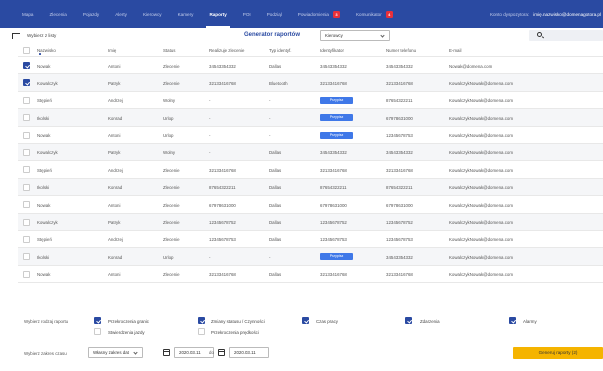 The width and height of the screenshot is (603, 371). What do you see at coordinates (319, 14) in the screenshot?
I see `nav-tab-powiadomienia: Powiadomienia 3` at bounding box center [319, 14].